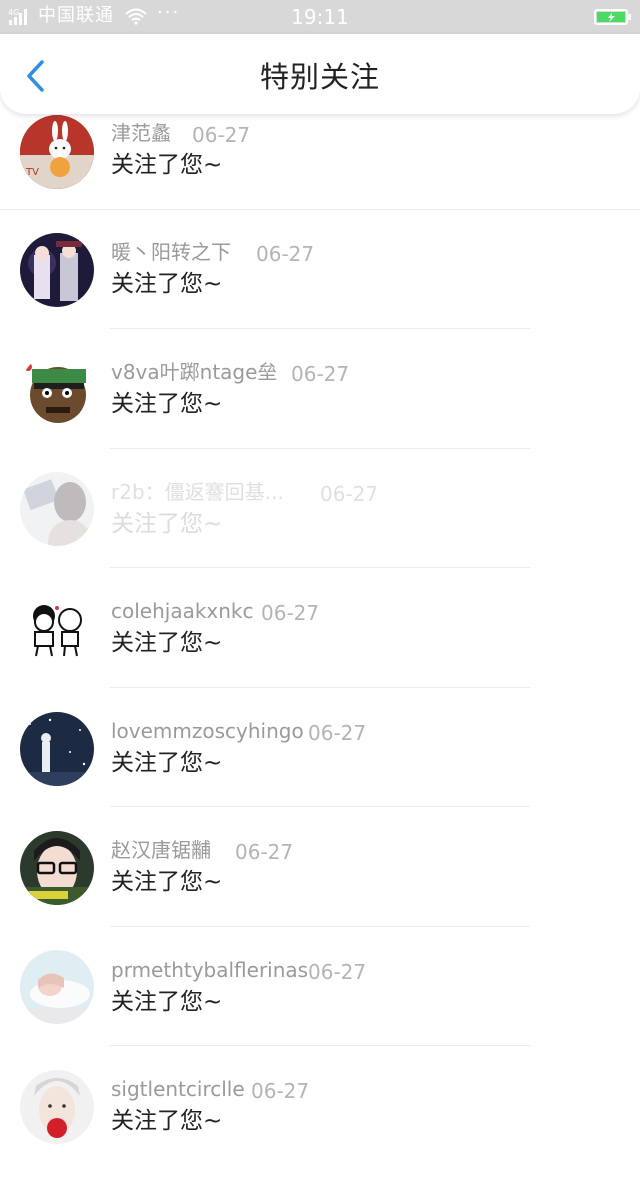  Describe the element at coordinates (320, 170) in the screenshot. I see `list-item: TV 津范蠡 06-27 关注了您~` at that location.